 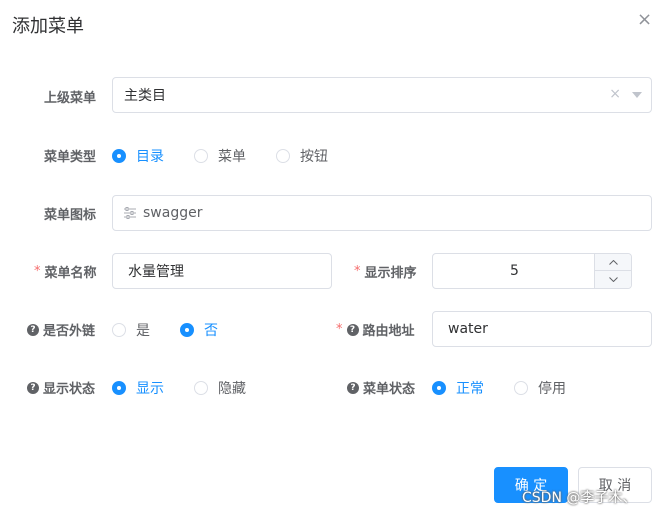 I want to click on visible-radio-show: 显示, so click(x=138, y=388).